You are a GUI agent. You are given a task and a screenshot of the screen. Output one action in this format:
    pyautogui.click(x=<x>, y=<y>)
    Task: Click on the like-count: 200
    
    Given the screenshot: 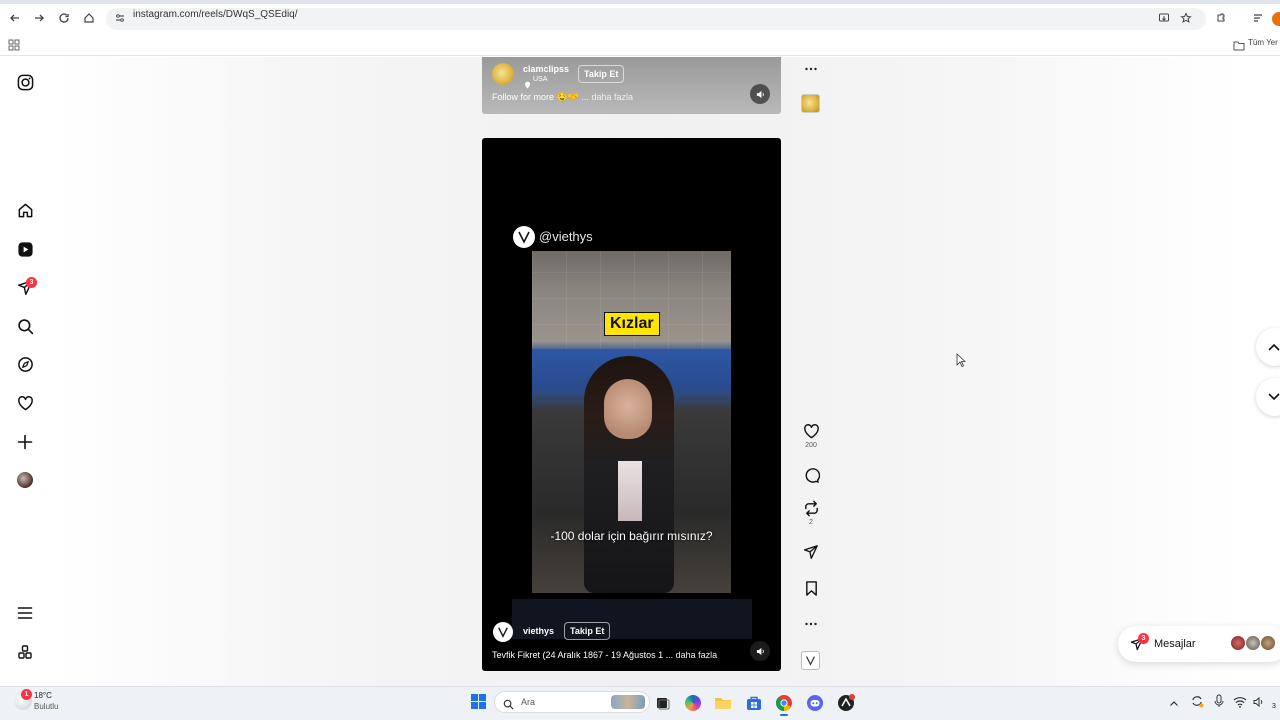 What is the action you would take?
    pyautogui.click(x=811, y=445)
    